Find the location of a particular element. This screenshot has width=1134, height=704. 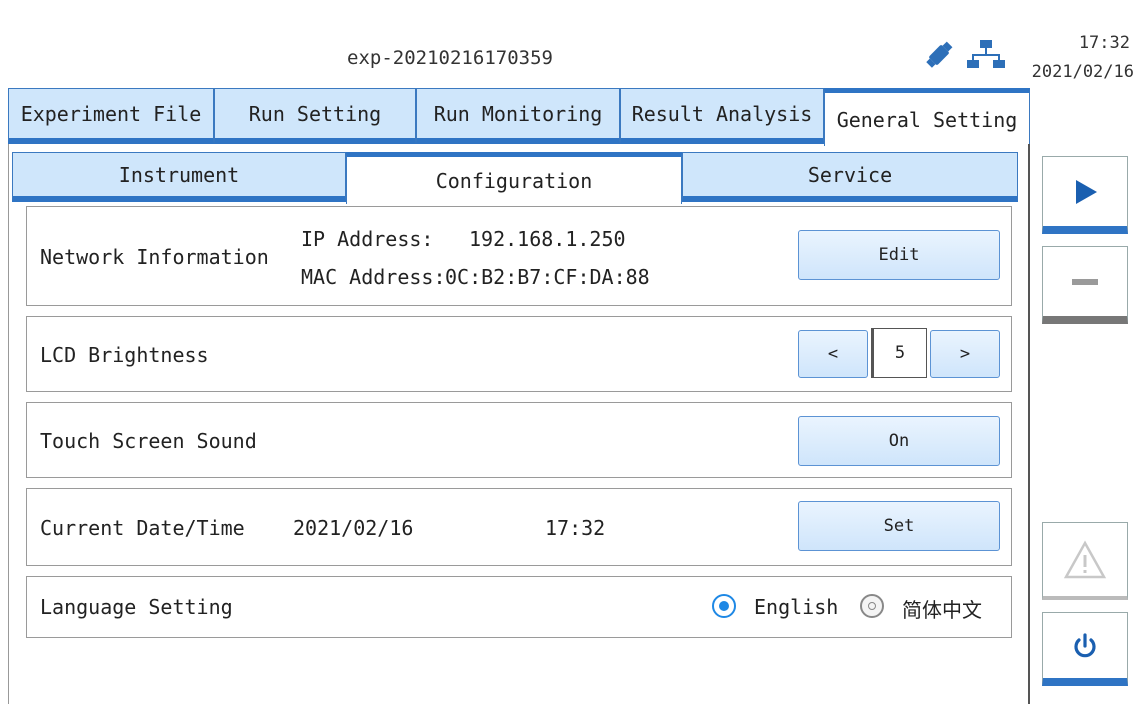

lcd-brightness-row: LCD Brightness < 5 > is located at coordinates (519, 354).